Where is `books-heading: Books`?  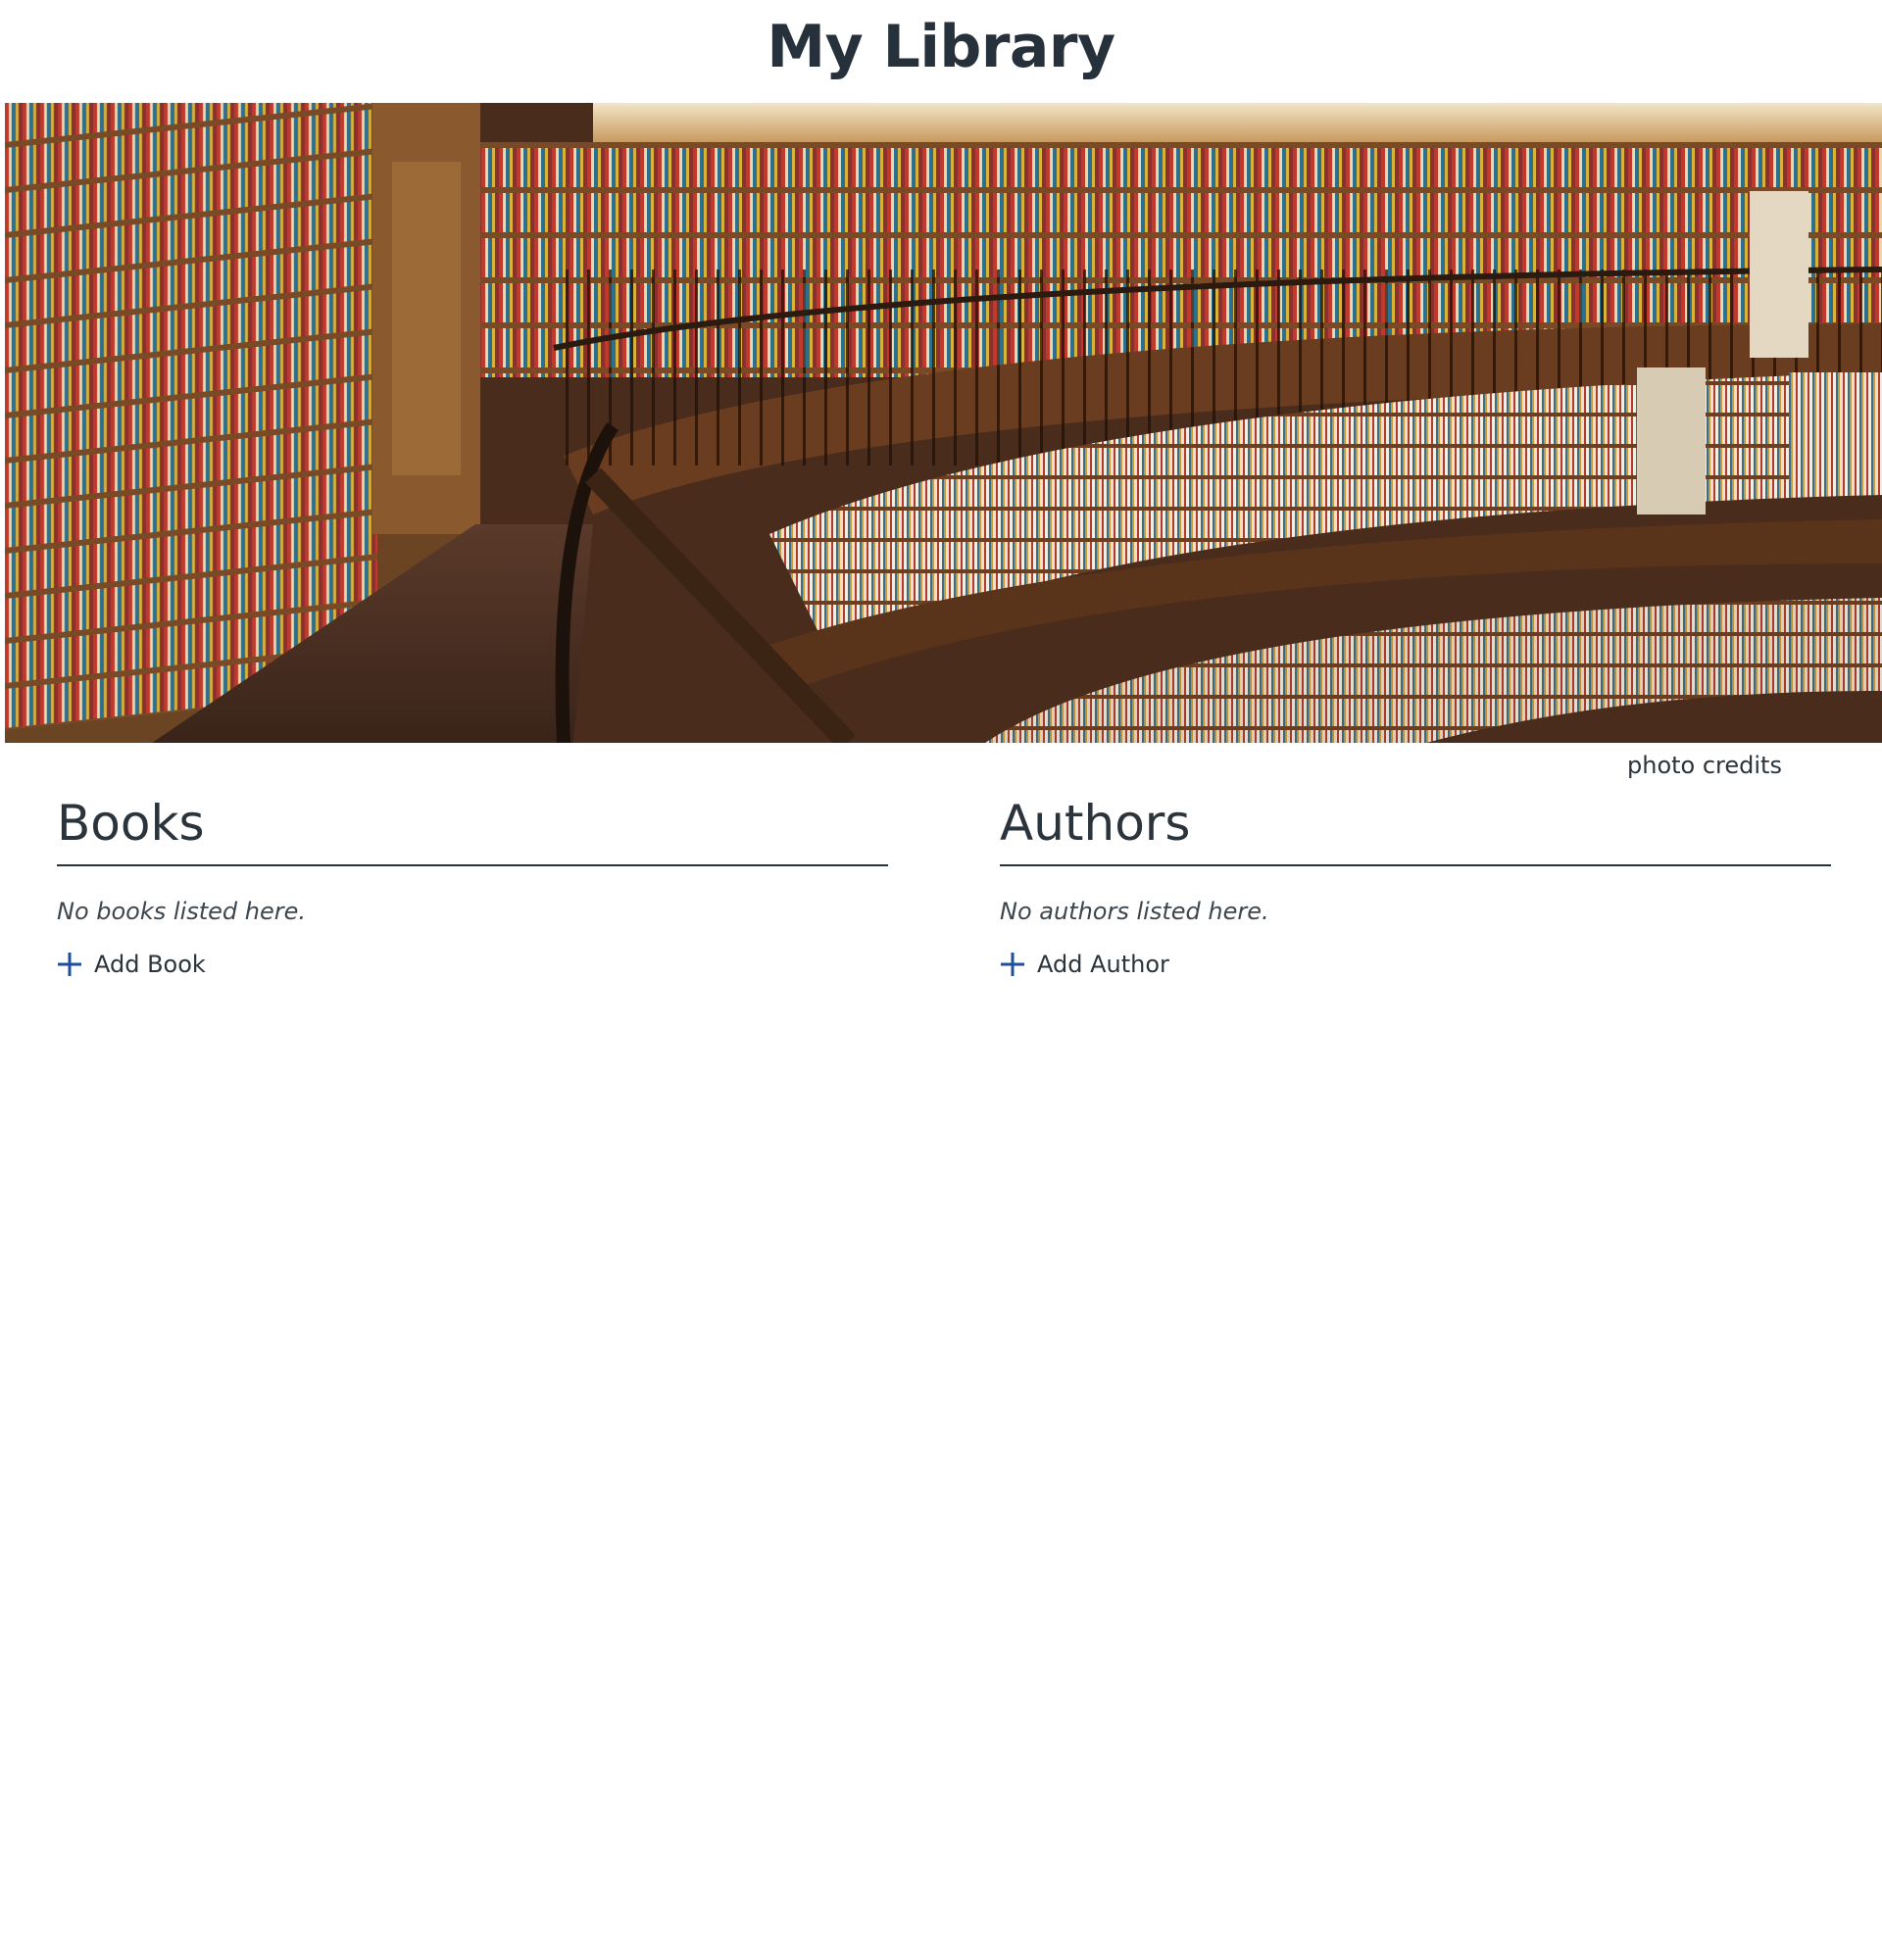 books-heading: Books is located at coordinates (472, 829).